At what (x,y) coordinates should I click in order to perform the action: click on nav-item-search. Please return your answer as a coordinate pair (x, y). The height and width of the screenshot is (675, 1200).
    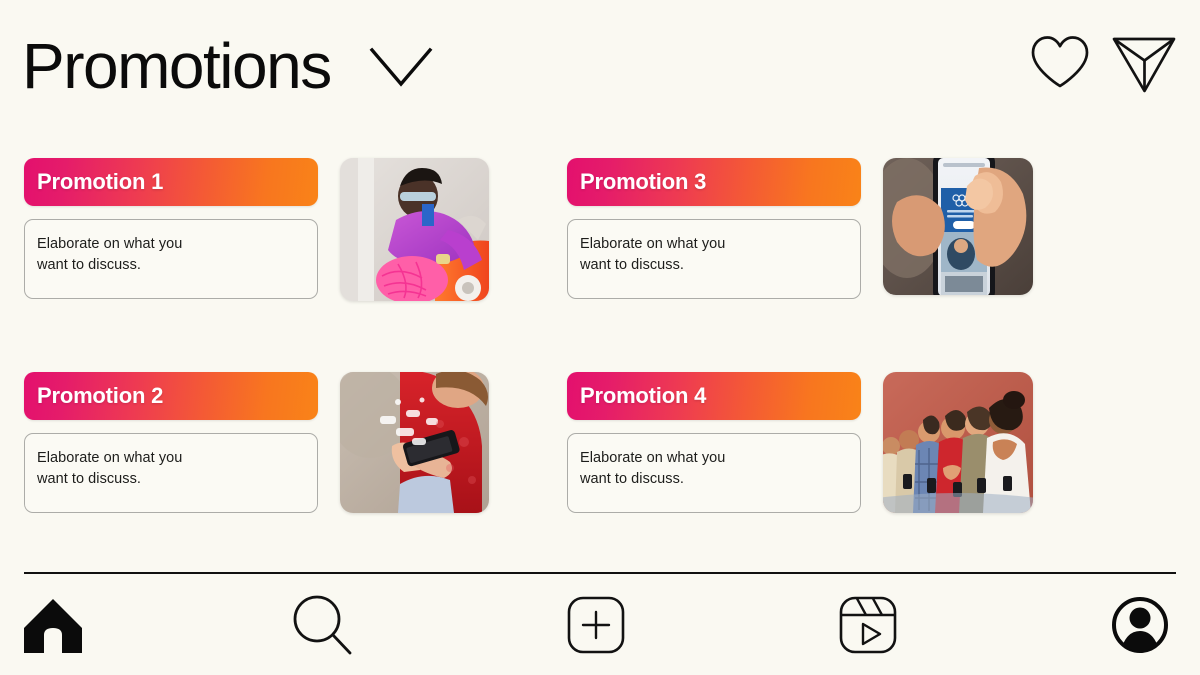
    Looking at the image, I should click on (322, 627).